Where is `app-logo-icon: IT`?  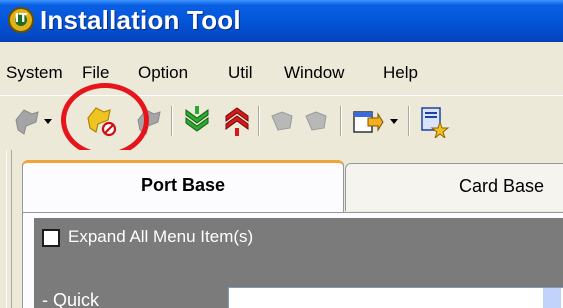 app-logo-icon: IT is located at coordinates (21, 20).